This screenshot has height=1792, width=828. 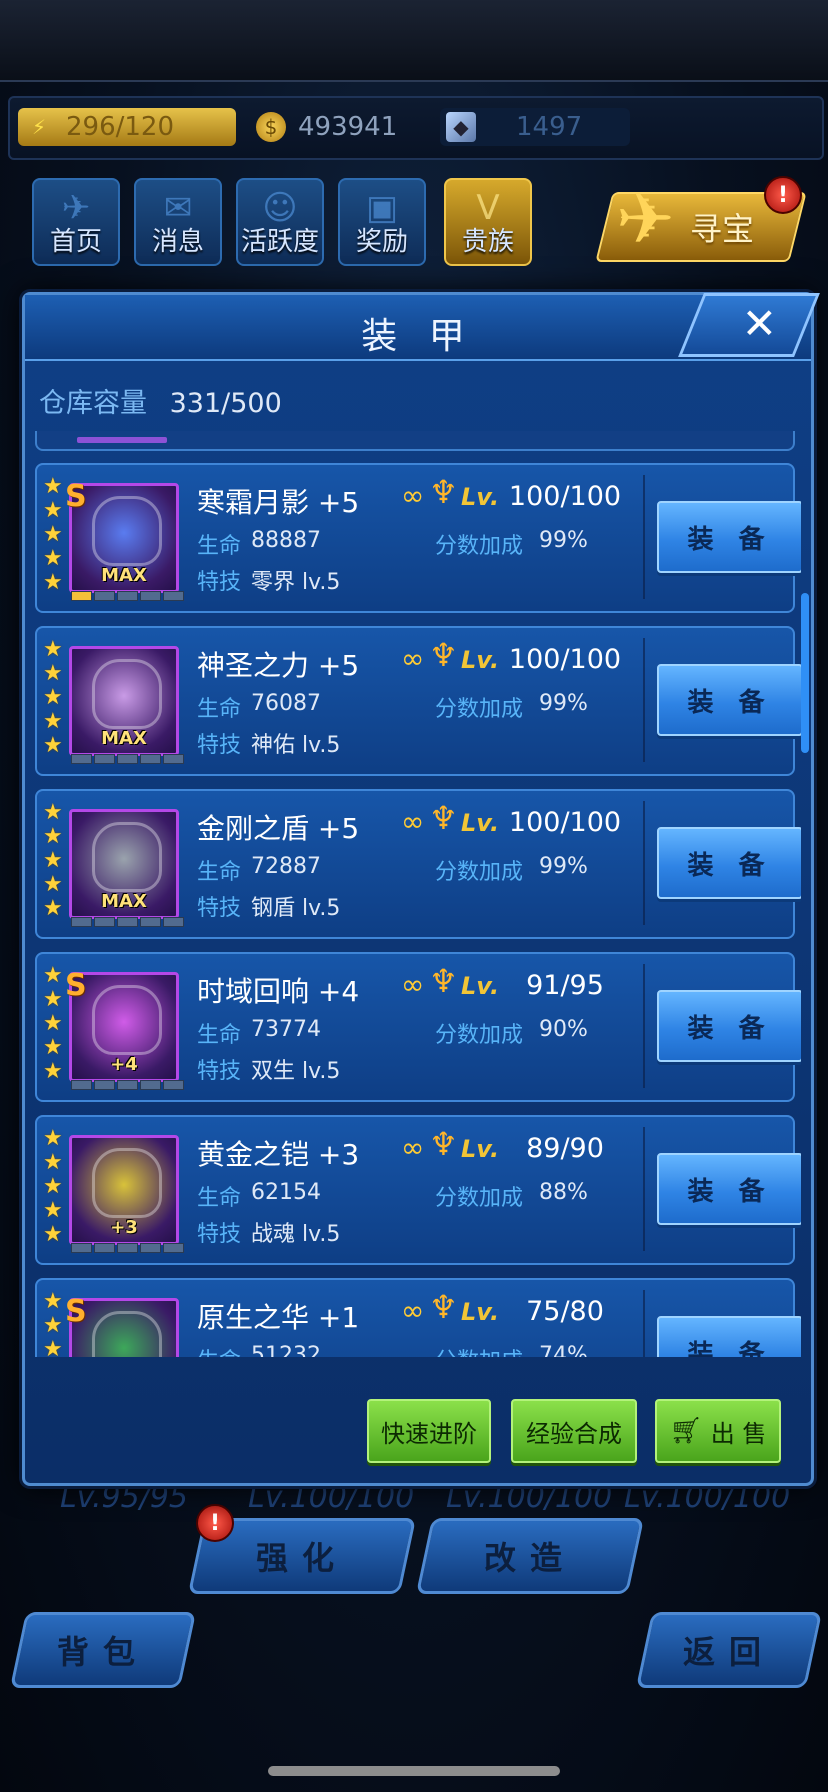 What do you see at coordinates (429, 1431) in the screenshot?
I see `fast-advance-button: 快速进阶` at bounding box center [429, 1431].